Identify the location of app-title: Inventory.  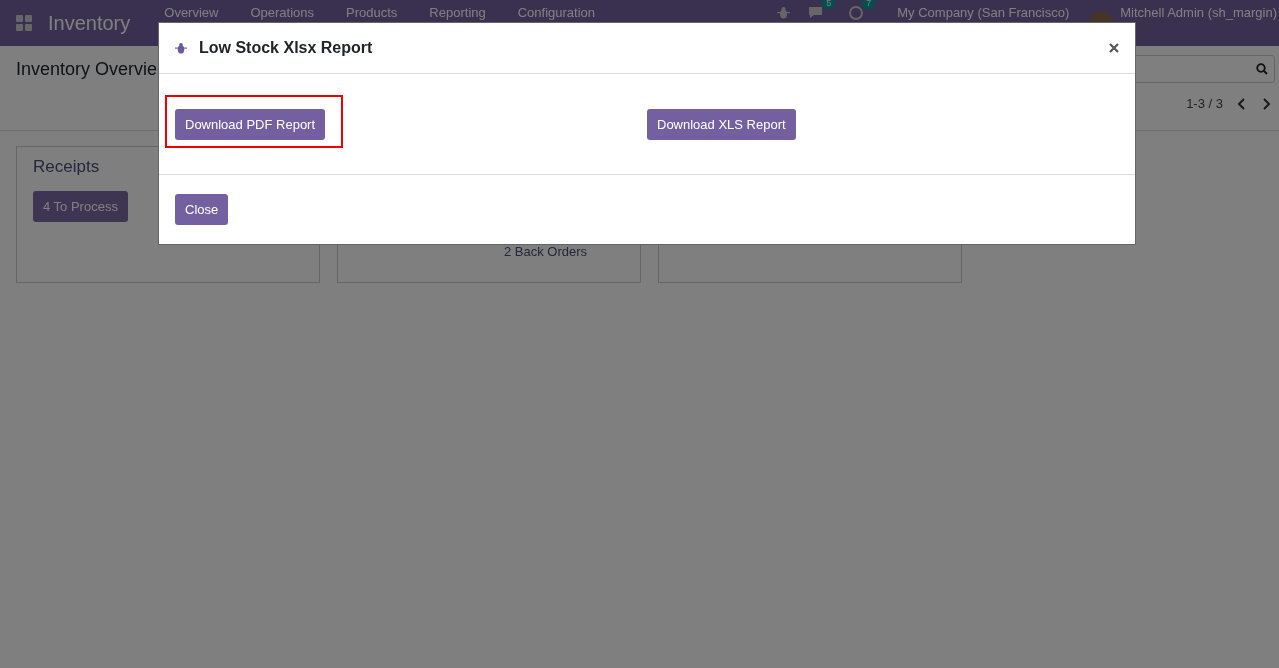
(89, 23).